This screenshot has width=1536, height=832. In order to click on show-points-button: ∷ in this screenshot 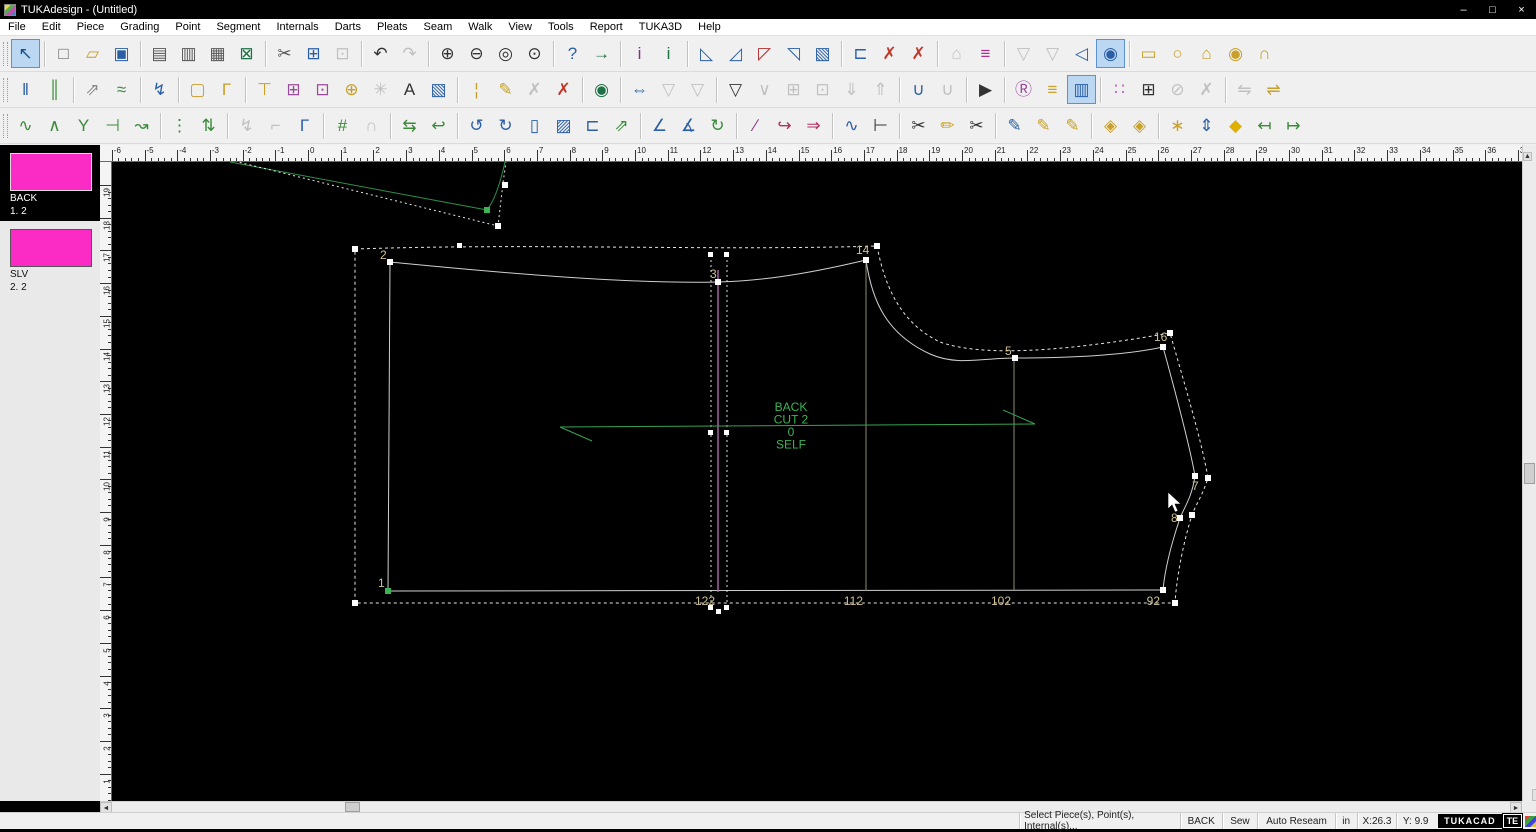, I will do `click(1119, 89)`.